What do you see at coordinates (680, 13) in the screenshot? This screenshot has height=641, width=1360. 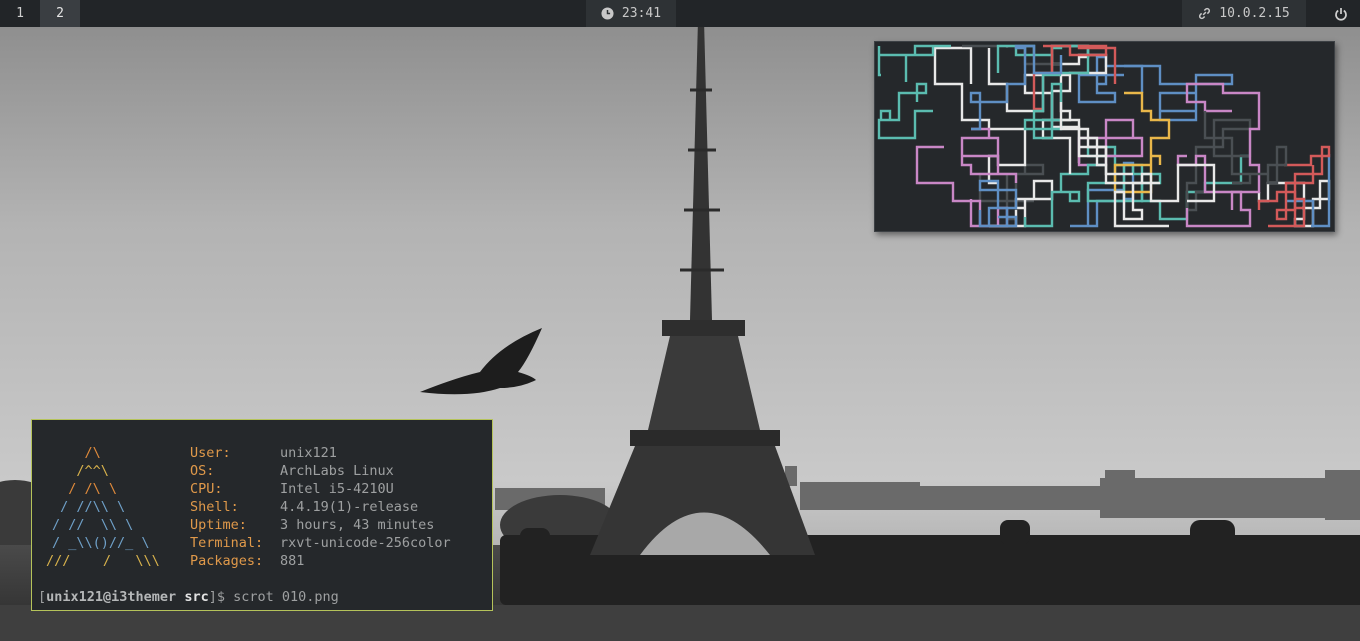 I see `top-status-bar: 1 2 23:41 10.0.2.15` at bounding box center [680, 13].